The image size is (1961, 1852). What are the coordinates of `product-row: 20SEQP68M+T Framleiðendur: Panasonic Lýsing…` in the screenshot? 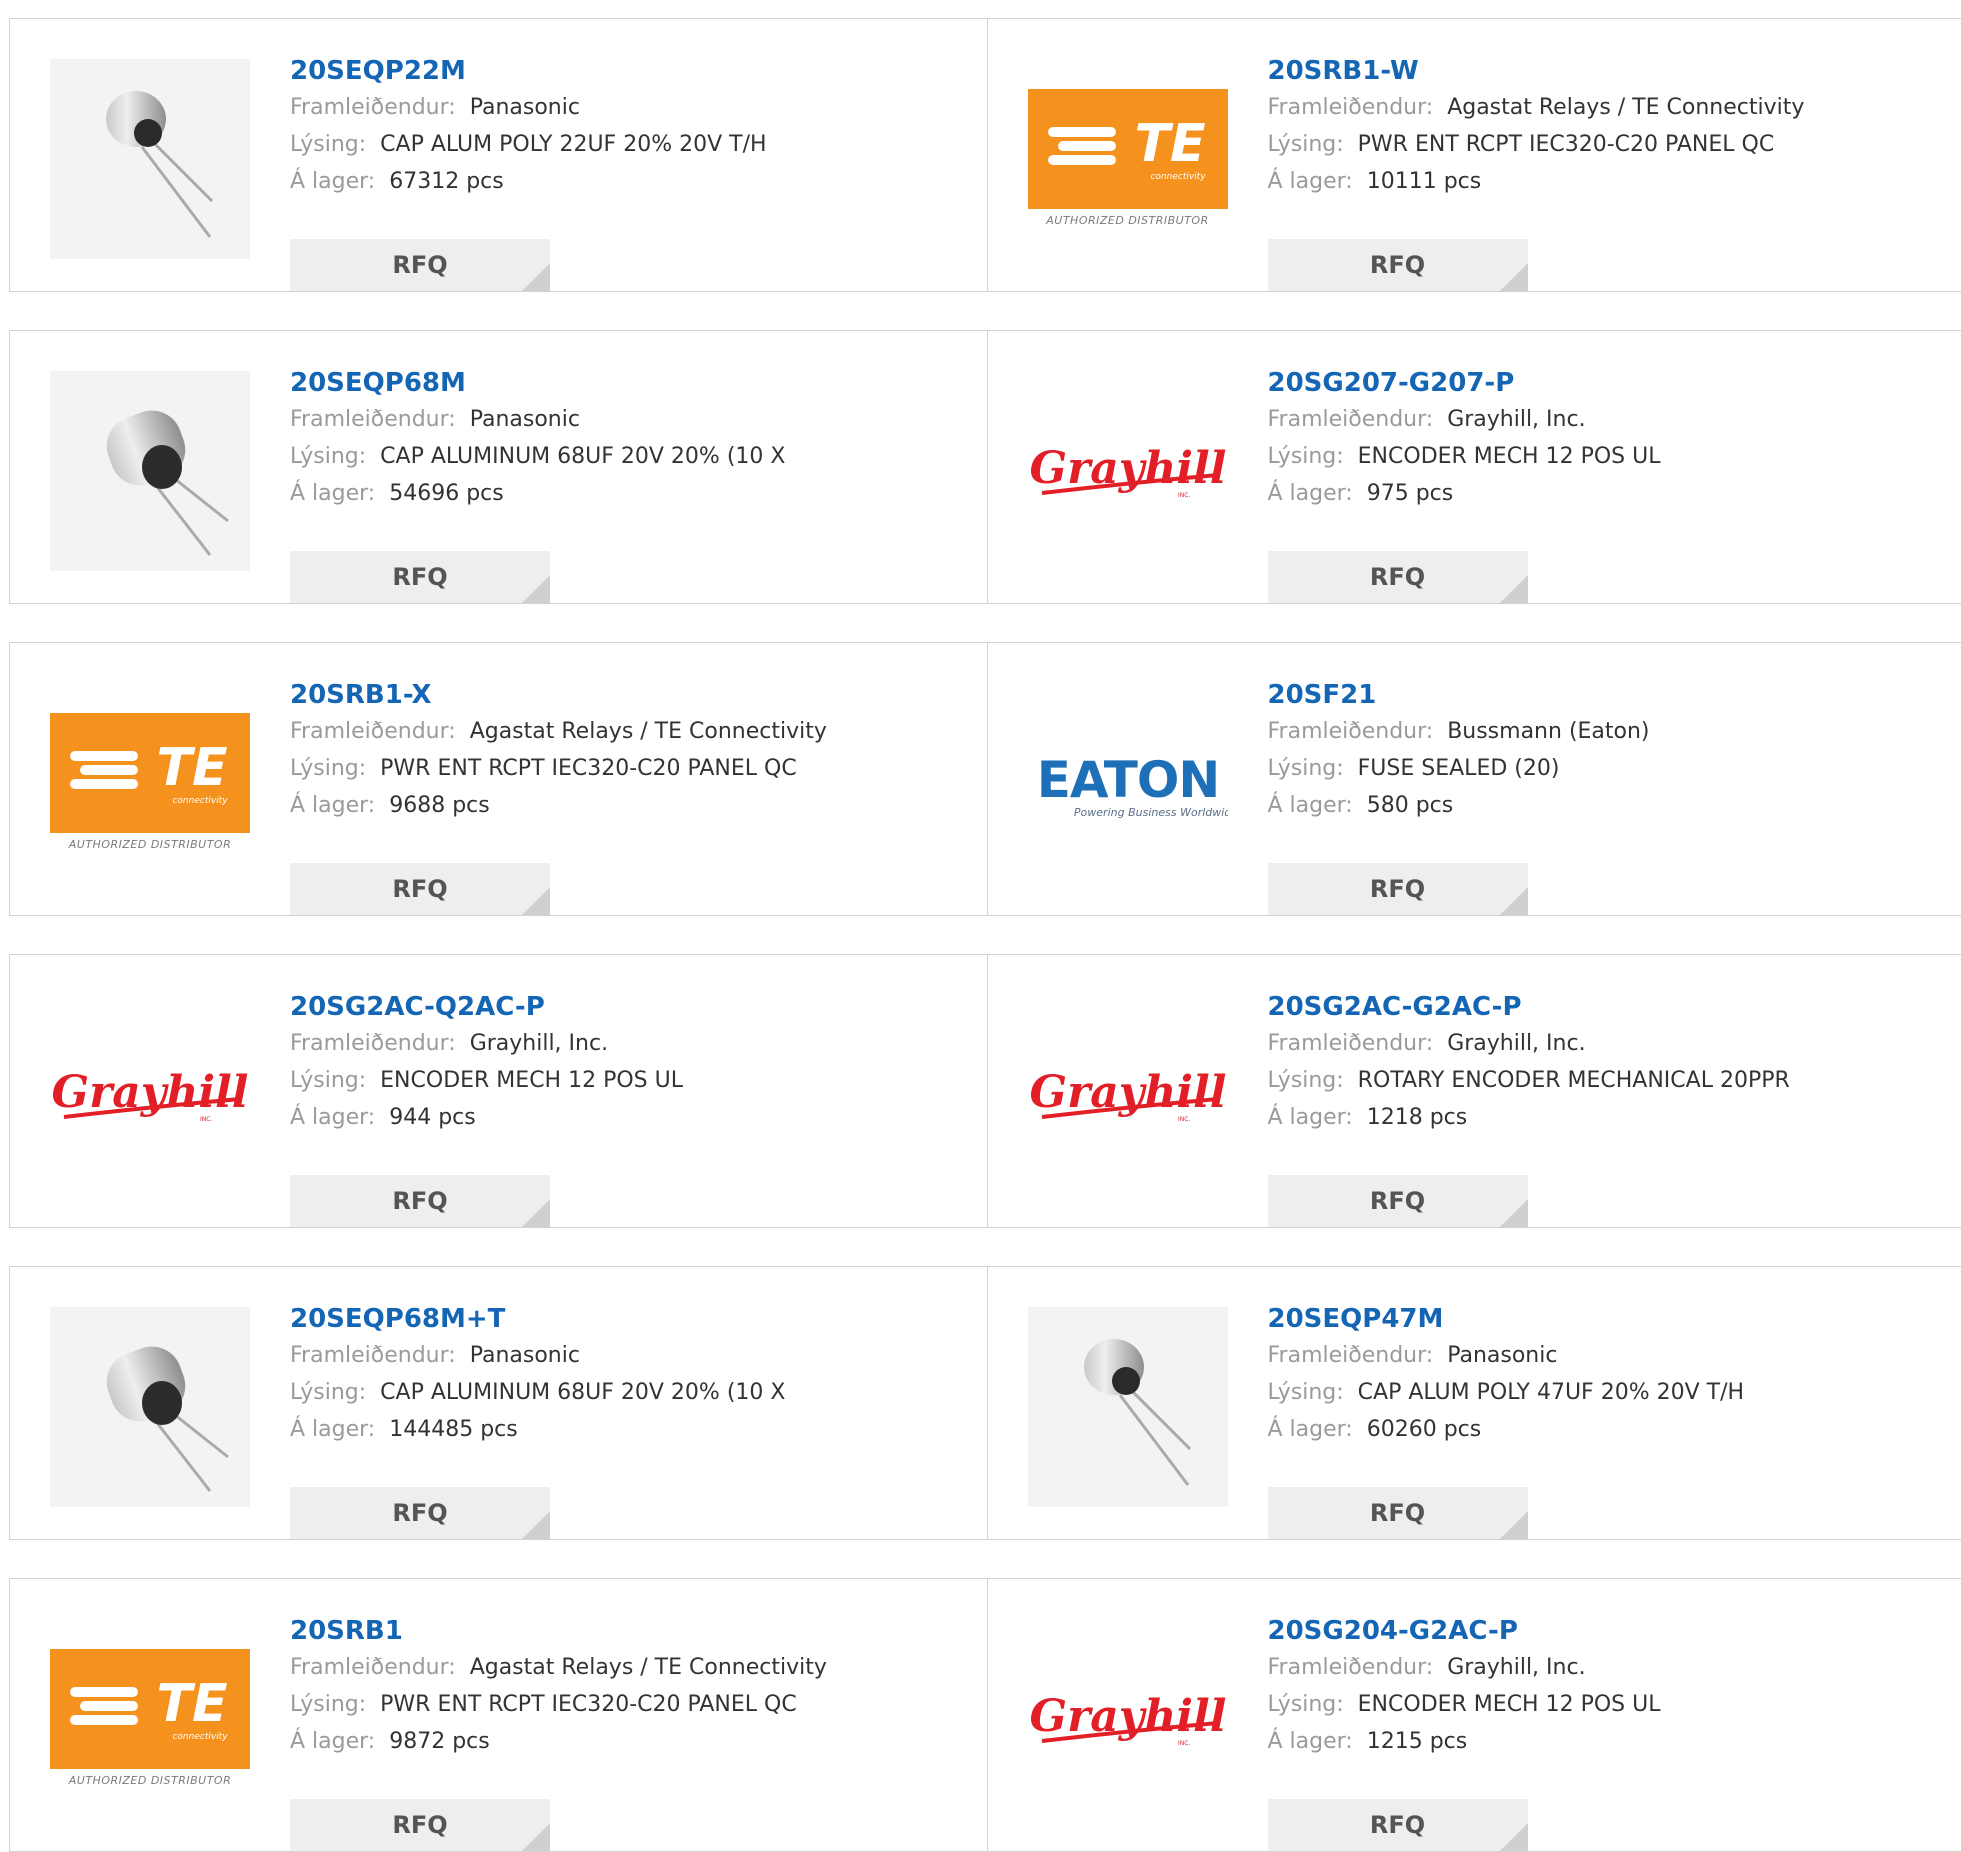 It's located at (985, 1403).